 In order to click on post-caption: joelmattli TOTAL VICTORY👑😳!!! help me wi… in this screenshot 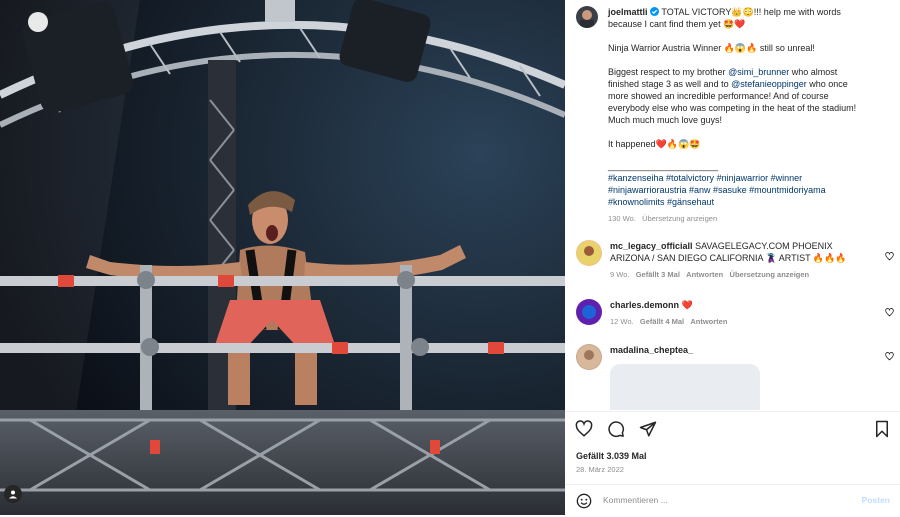, I will do `click(726, 115)`.